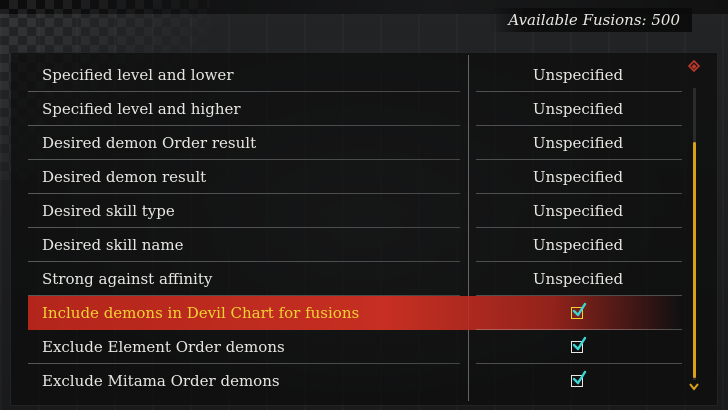  I want to click on option-row-strong-affinity: Strong against affinity Unspecified, so click(355, 279).